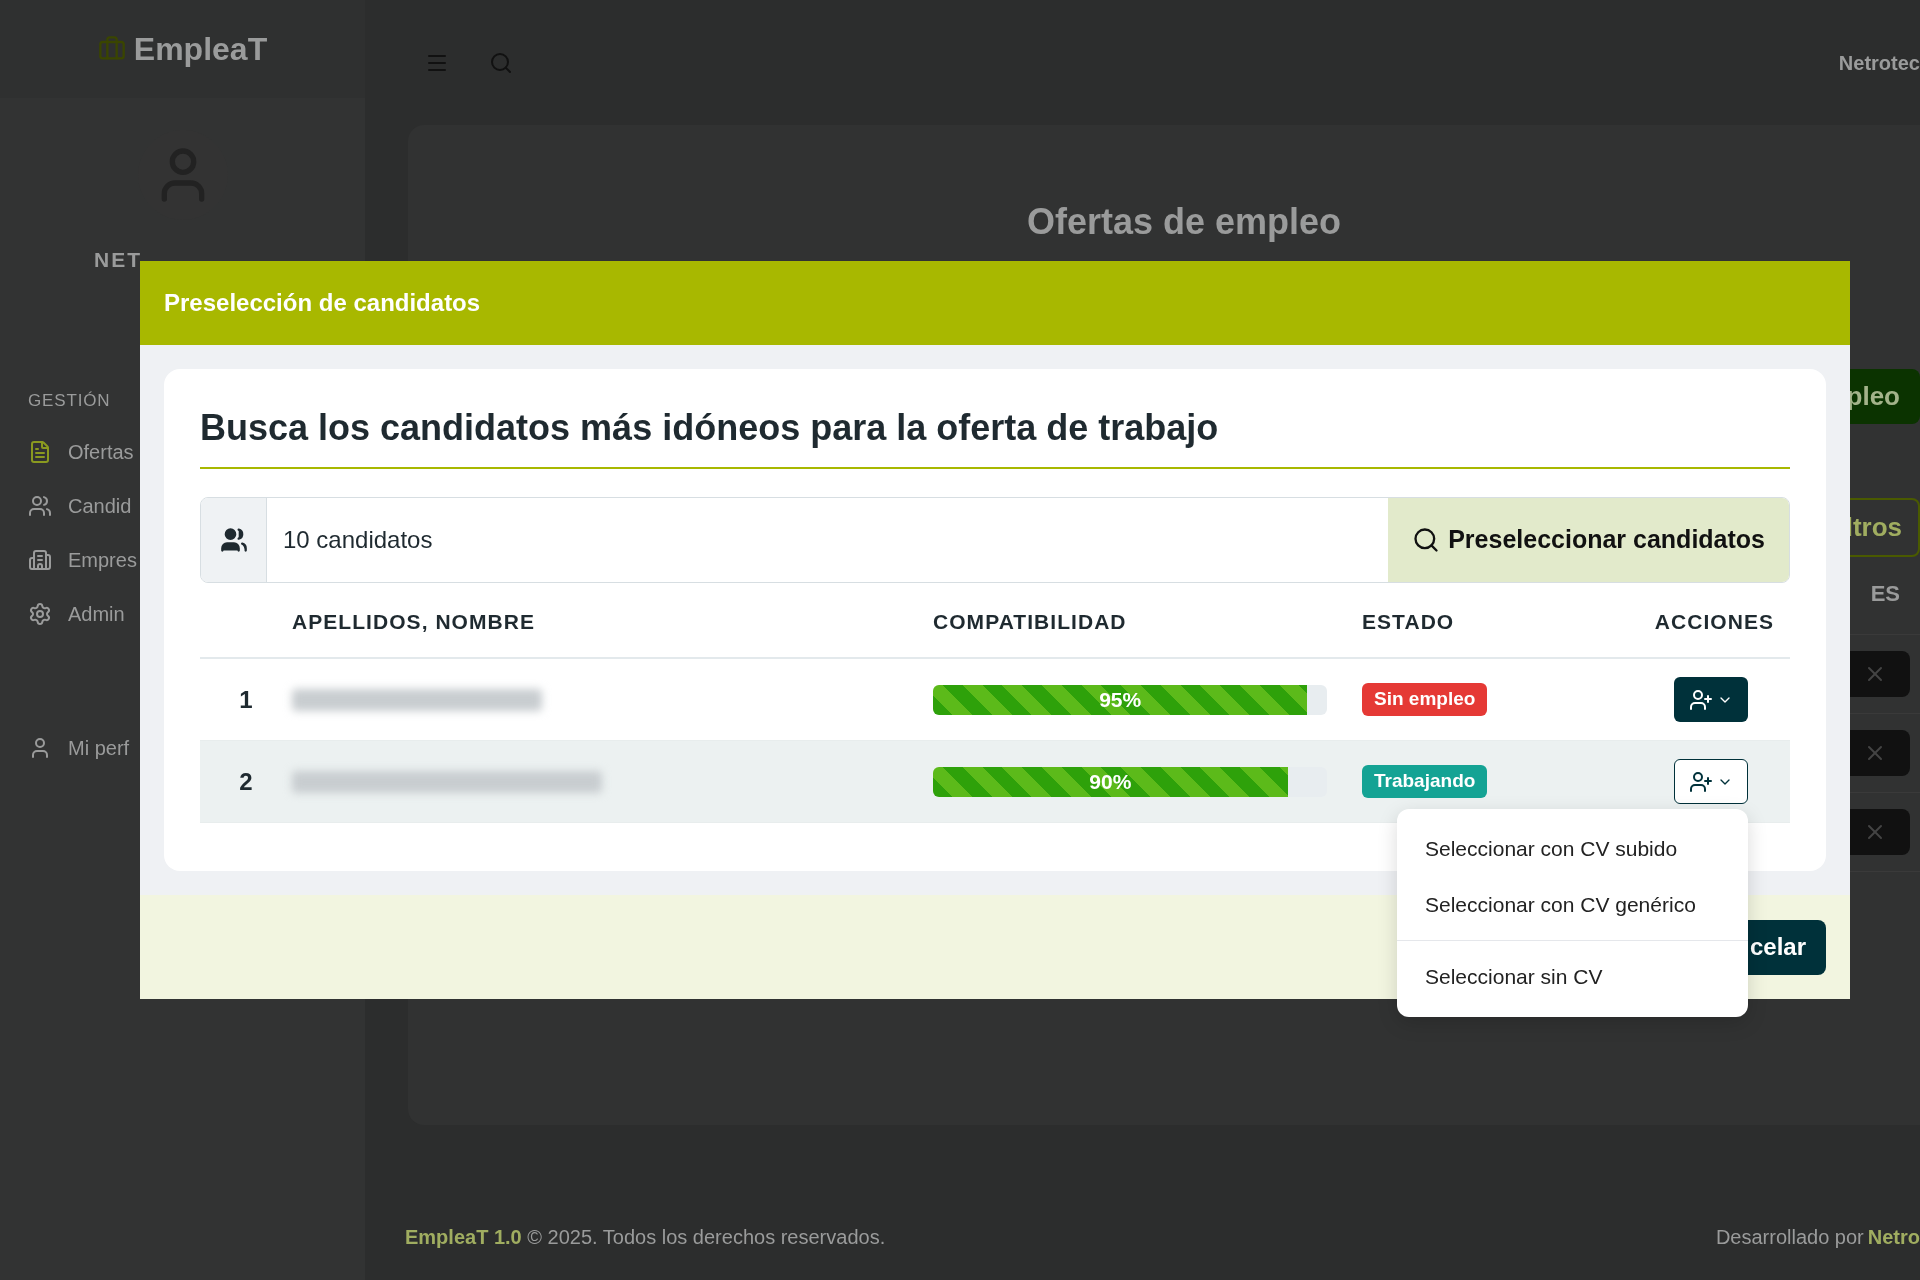  Describe the element at coordinates (1110, 781) in the screenshot. I see `progress-fill: 90%` at that location.